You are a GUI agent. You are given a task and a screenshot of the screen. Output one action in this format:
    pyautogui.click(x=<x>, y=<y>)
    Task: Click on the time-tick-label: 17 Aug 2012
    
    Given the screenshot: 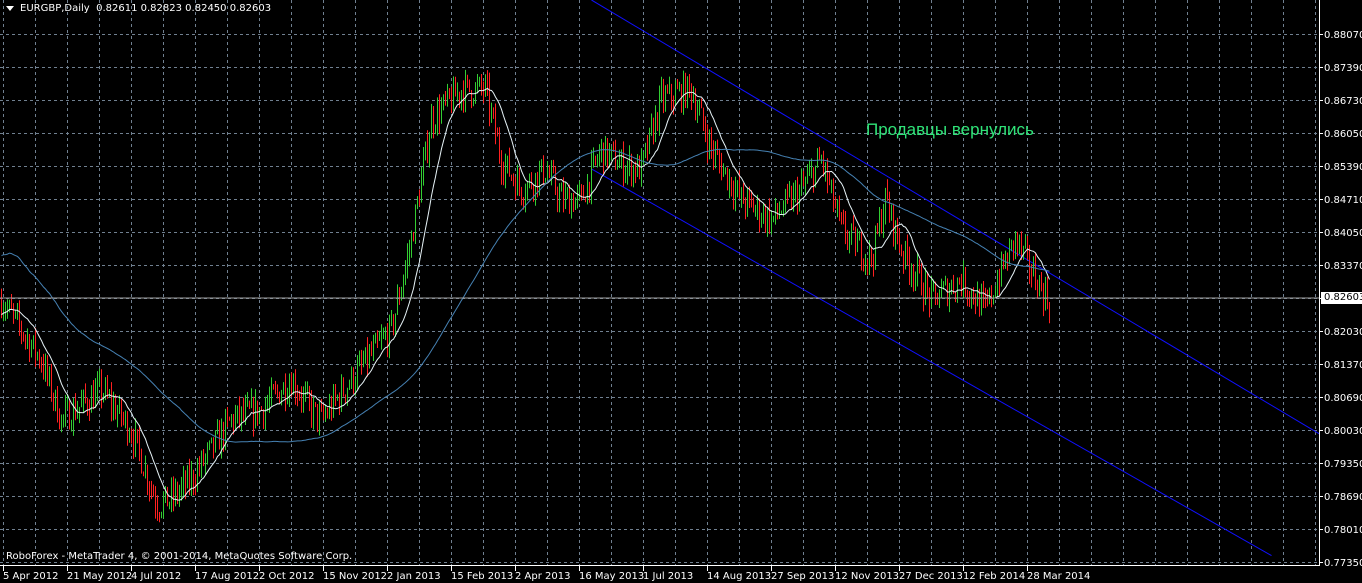 What is the action you would take?
    pyautogui.click(x=227, y=576)
    